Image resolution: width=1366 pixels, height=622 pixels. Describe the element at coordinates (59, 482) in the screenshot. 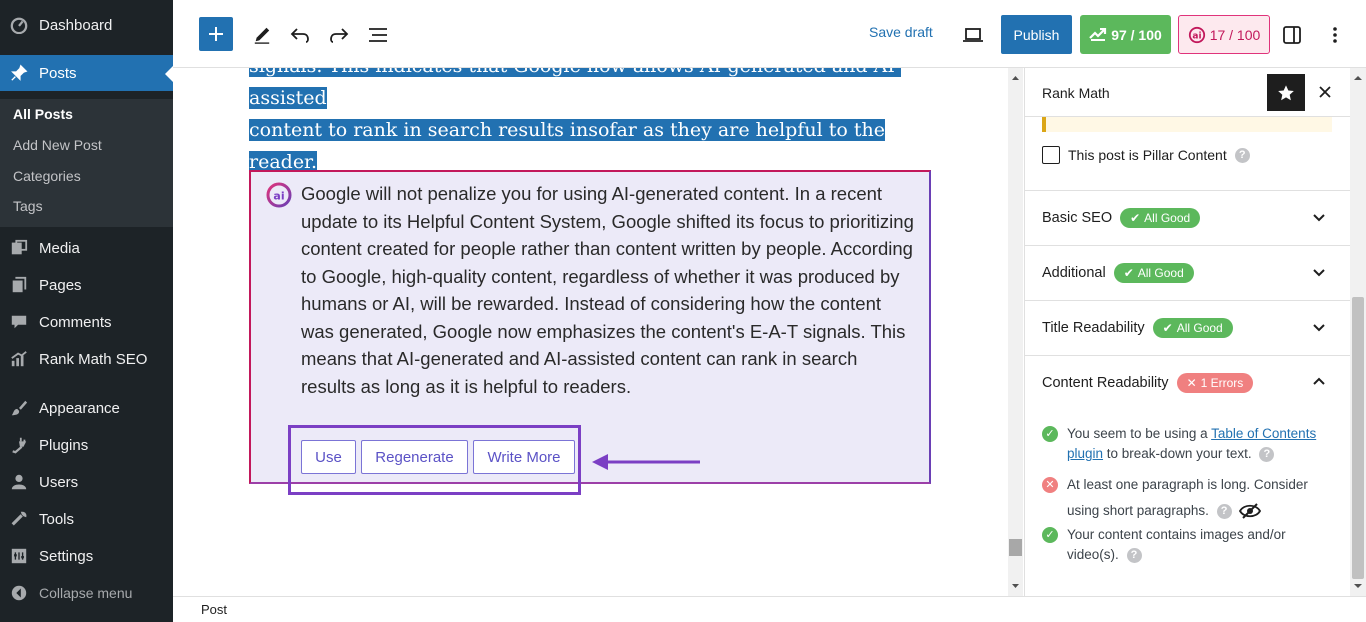

I see `menu-users-label: Users` at that location.